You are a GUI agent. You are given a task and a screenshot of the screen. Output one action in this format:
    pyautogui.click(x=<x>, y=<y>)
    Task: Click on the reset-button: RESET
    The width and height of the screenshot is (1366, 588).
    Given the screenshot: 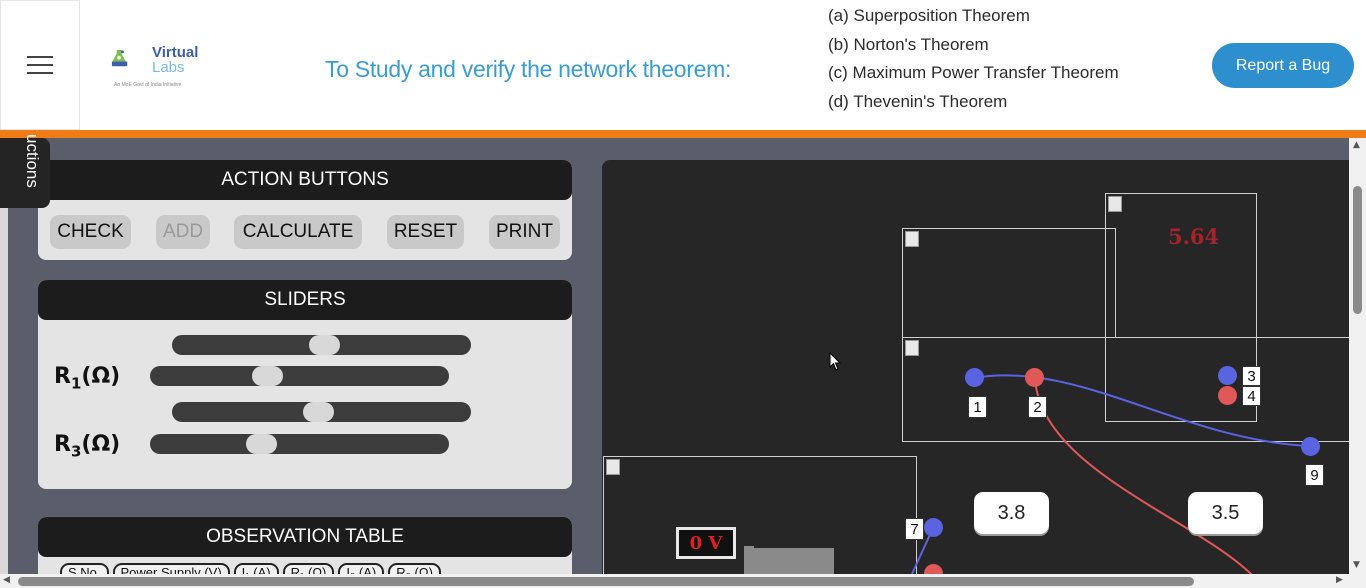 What is the action you would take?
    pyautogui.click(x=425, y=232)
    